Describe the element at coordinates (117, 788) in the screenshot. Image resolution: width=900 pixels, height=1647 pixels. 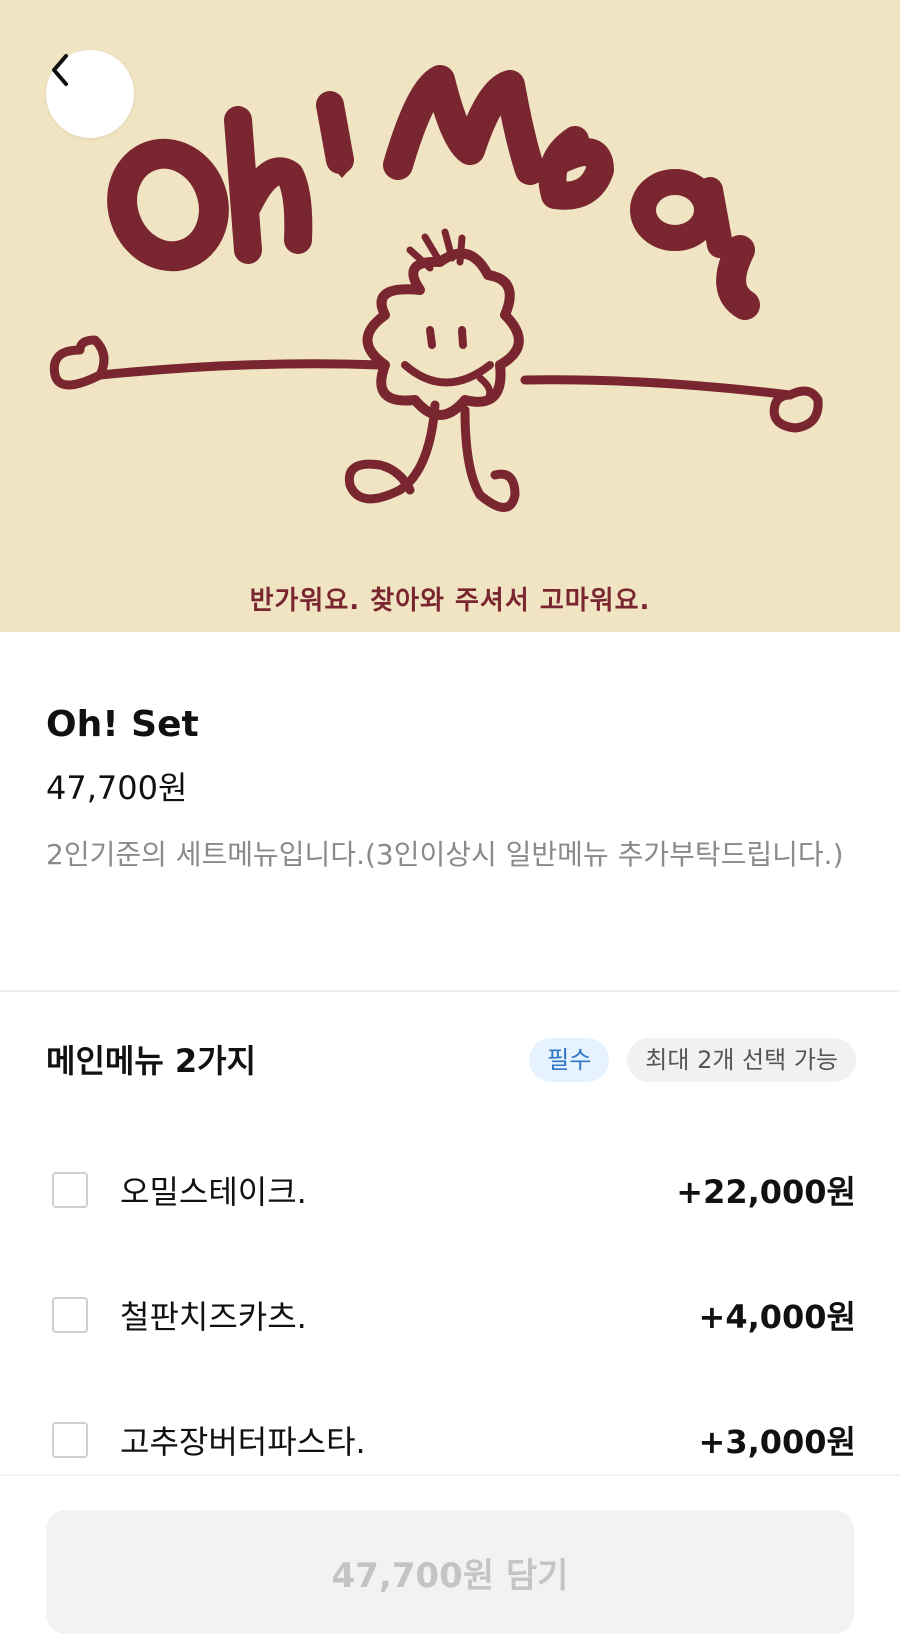
I see `item-price: 47,700원` at that location.